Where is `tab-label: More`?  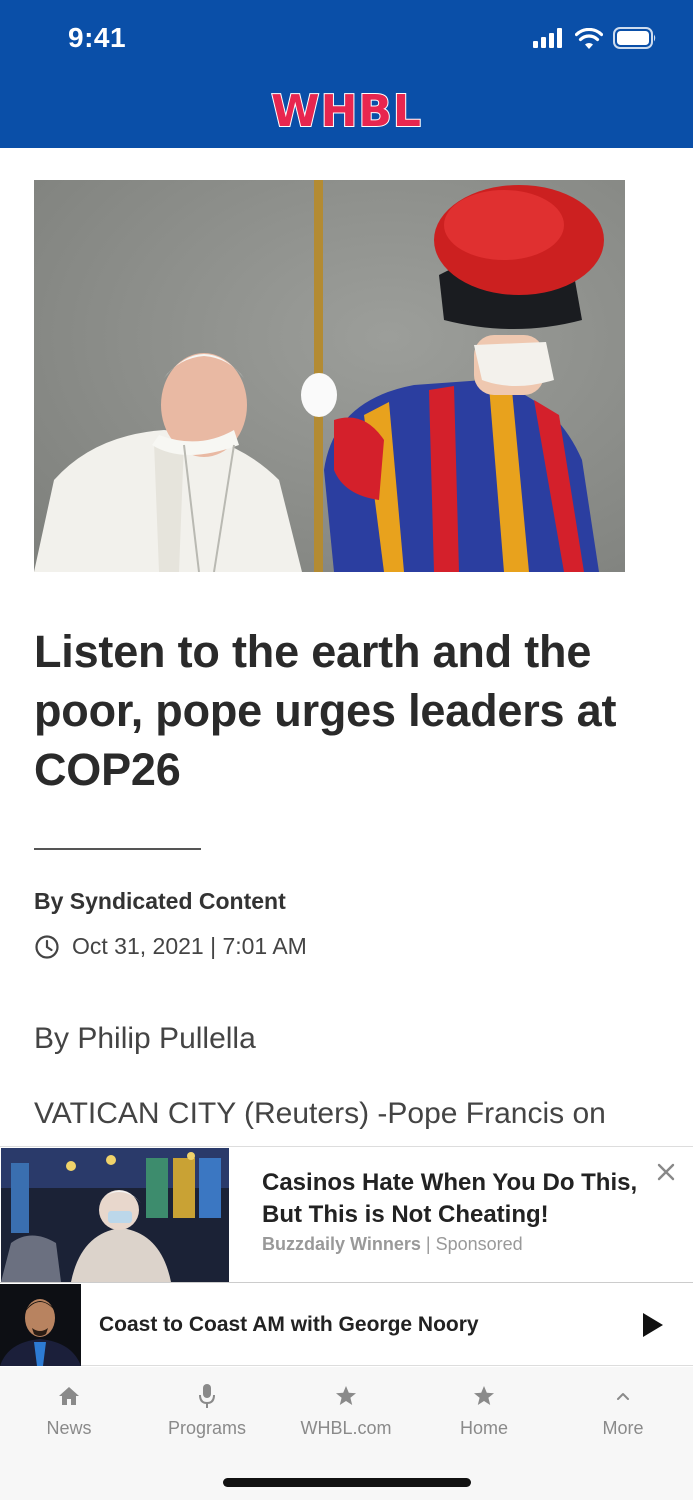 tab-label: More is located at coordinates (623, 1428).